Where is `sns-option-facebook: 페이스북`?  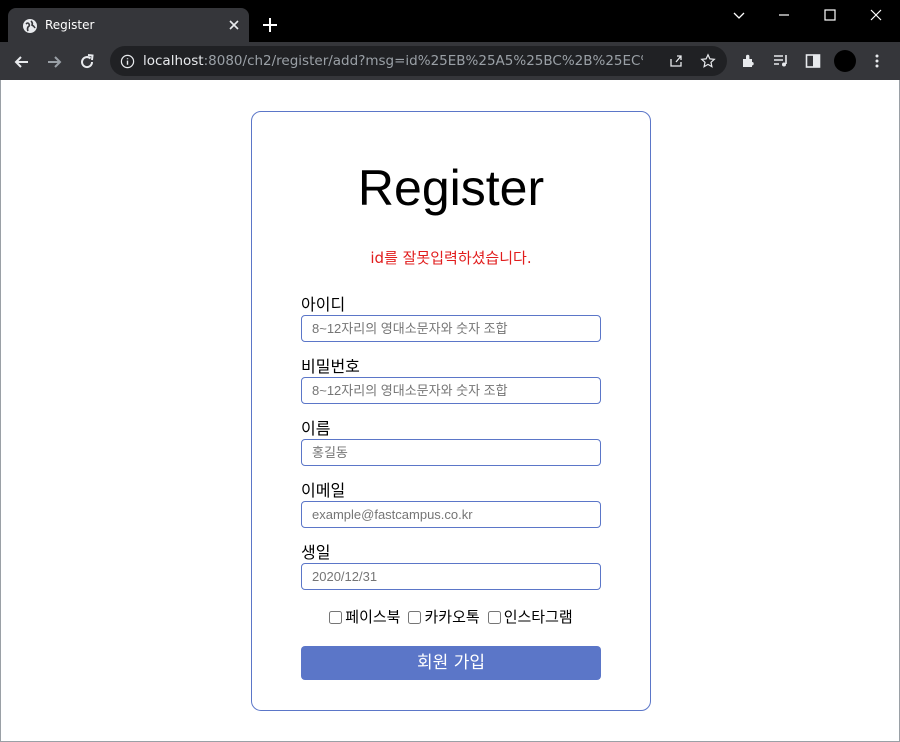 sns-option-facebook: 페이스북 is located at coordinates (364, 617).